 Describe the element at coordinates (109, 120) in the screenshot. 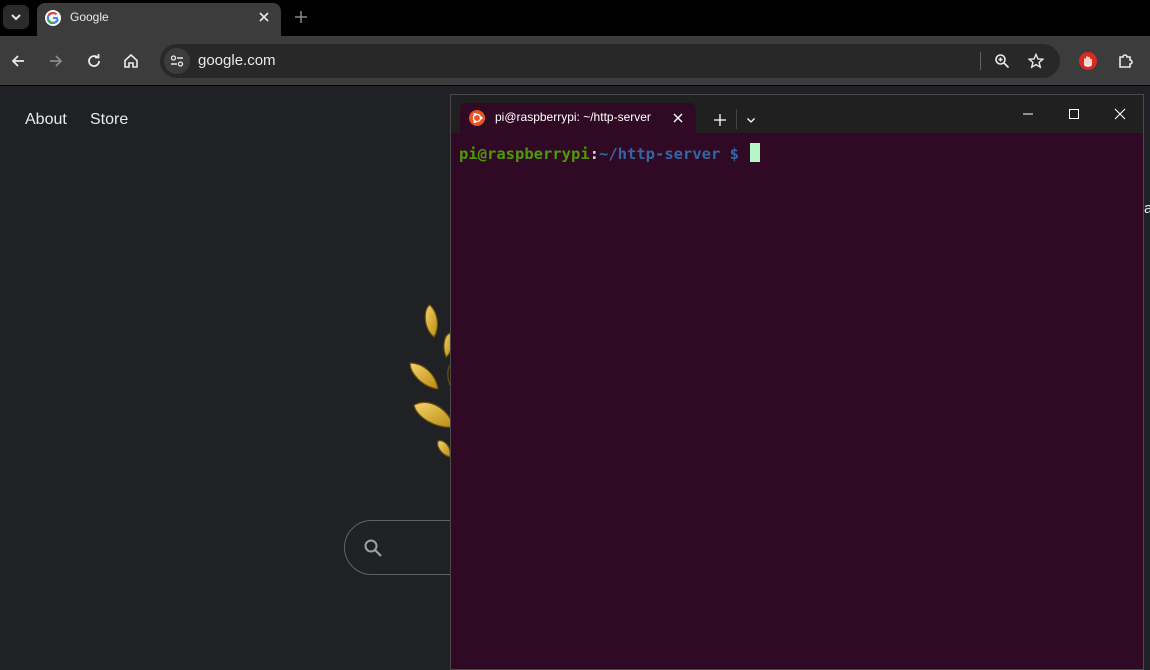

I see `store-link: Store` at that location.